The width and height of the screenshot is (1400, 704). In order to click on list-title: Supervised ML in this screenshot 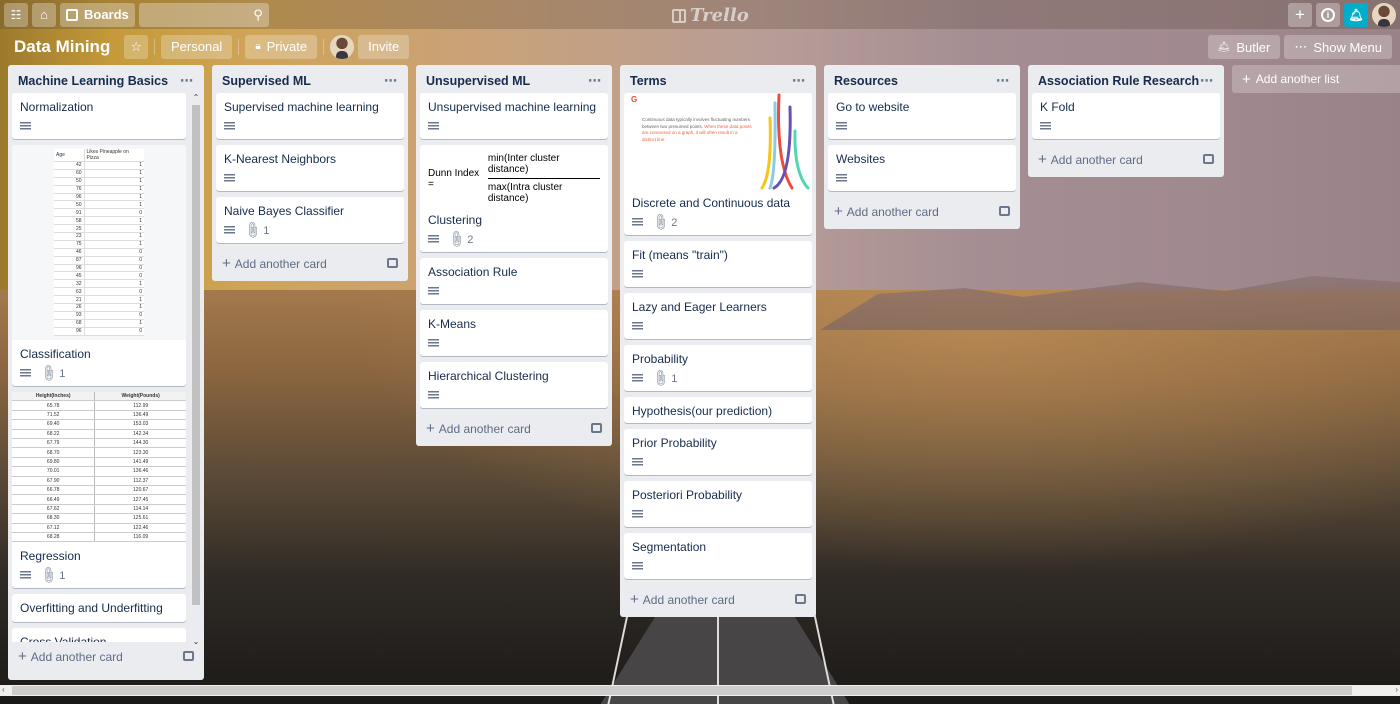, I will do `click(266, 81)`.